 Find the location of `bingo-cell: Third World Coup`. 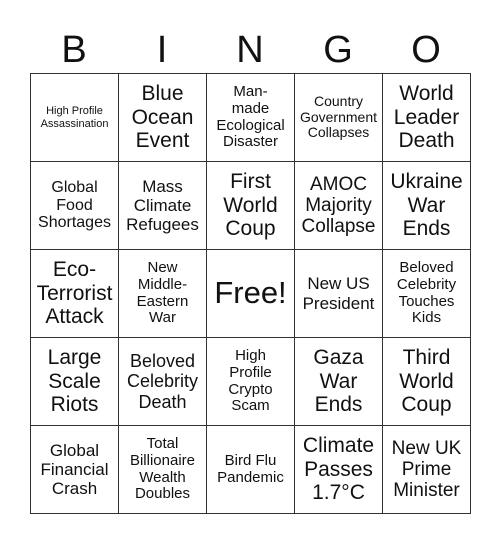

bingo-cell: Third World Coup is located at coordinates (426, 381).